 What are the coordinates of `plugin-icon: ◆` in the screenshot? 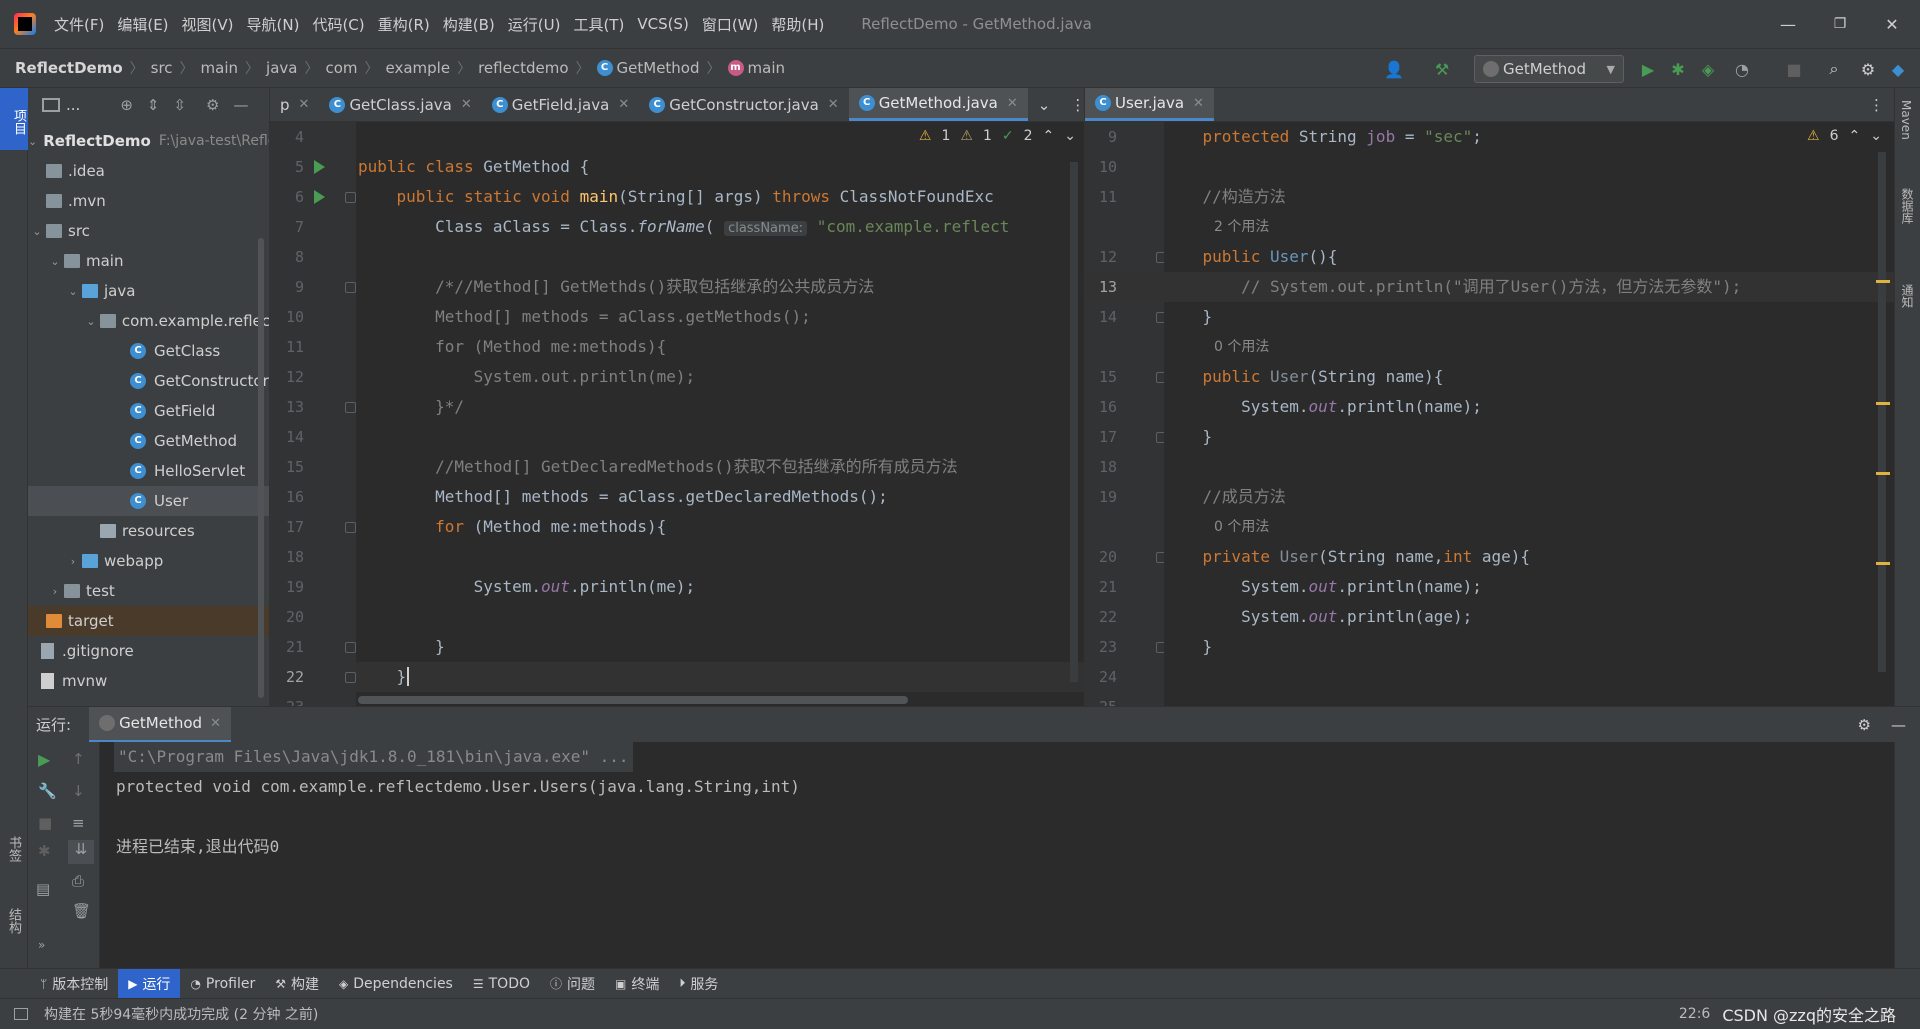 It's located at (1898, 69).